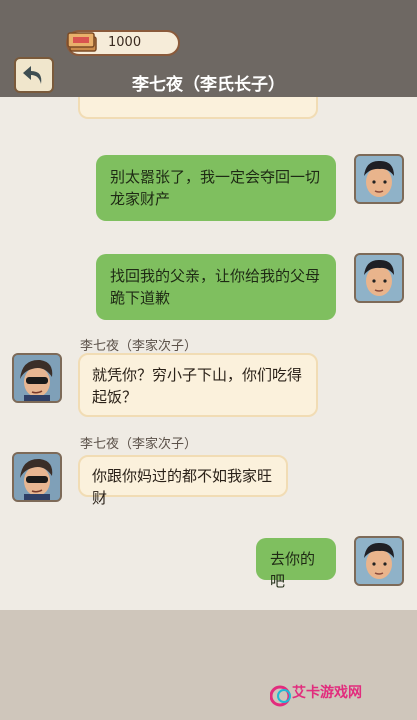 Image resolution: width=417 pixels, height=720 pixels. I want to click on top-bar: 1000 李七夜（李氏长子）, so click(208, 48).